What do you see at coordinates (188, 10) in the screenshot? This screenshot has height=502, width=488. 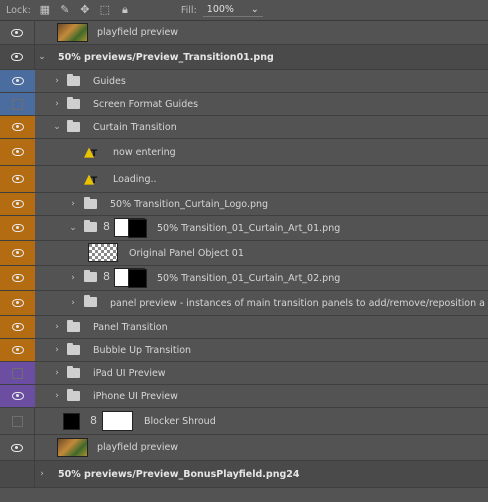 I see `fill-label: Fill:` at bounding box center [188, 10].